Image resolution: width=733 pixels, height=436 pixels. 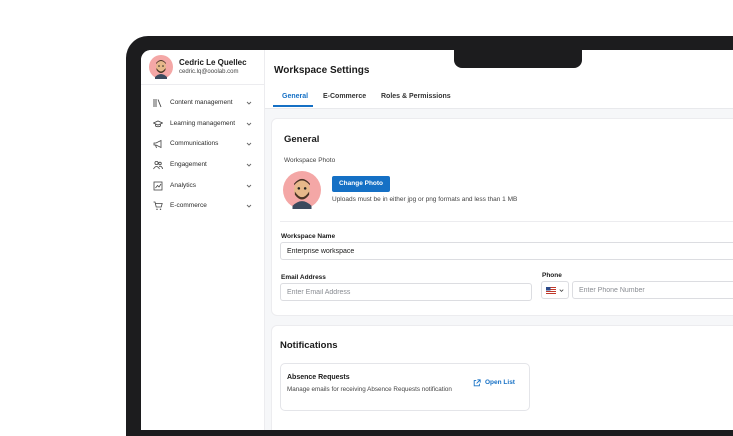 I want to click on workspace-name-input, so click(x=506, y=251).